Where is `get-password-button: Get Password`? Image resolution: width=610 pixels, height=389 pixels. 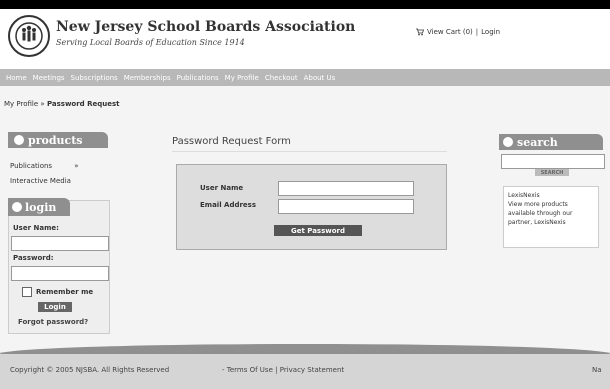
get-password-button: Get Password is located at coordinates (318, 230).